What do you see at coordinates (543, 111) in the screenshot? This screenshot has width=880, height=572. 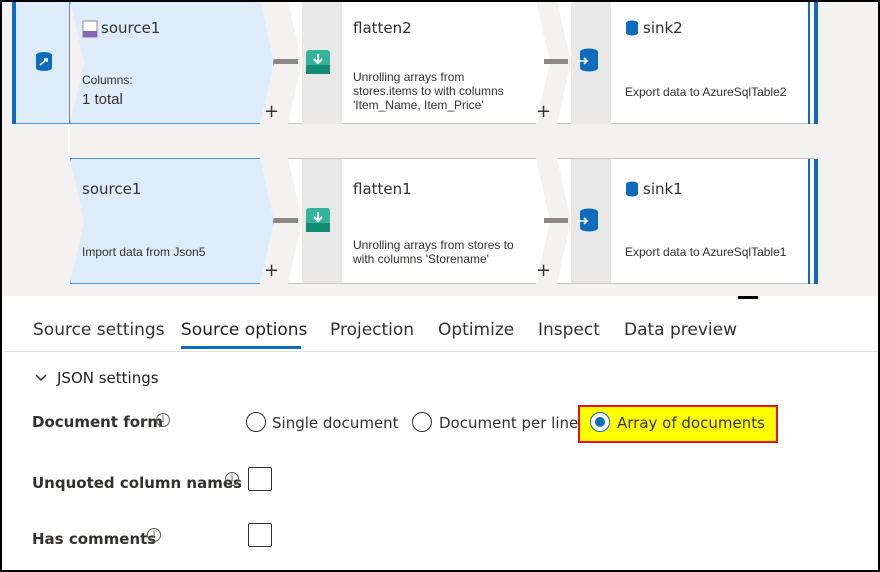 I see `row1-add-after-flatten: +` at bounding box center [543, 111].